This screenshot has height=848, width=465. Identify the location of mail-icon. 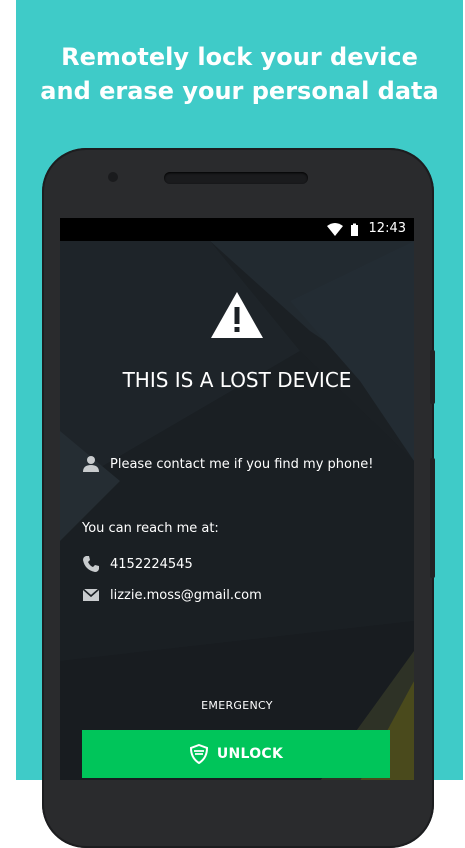
(91, 594).